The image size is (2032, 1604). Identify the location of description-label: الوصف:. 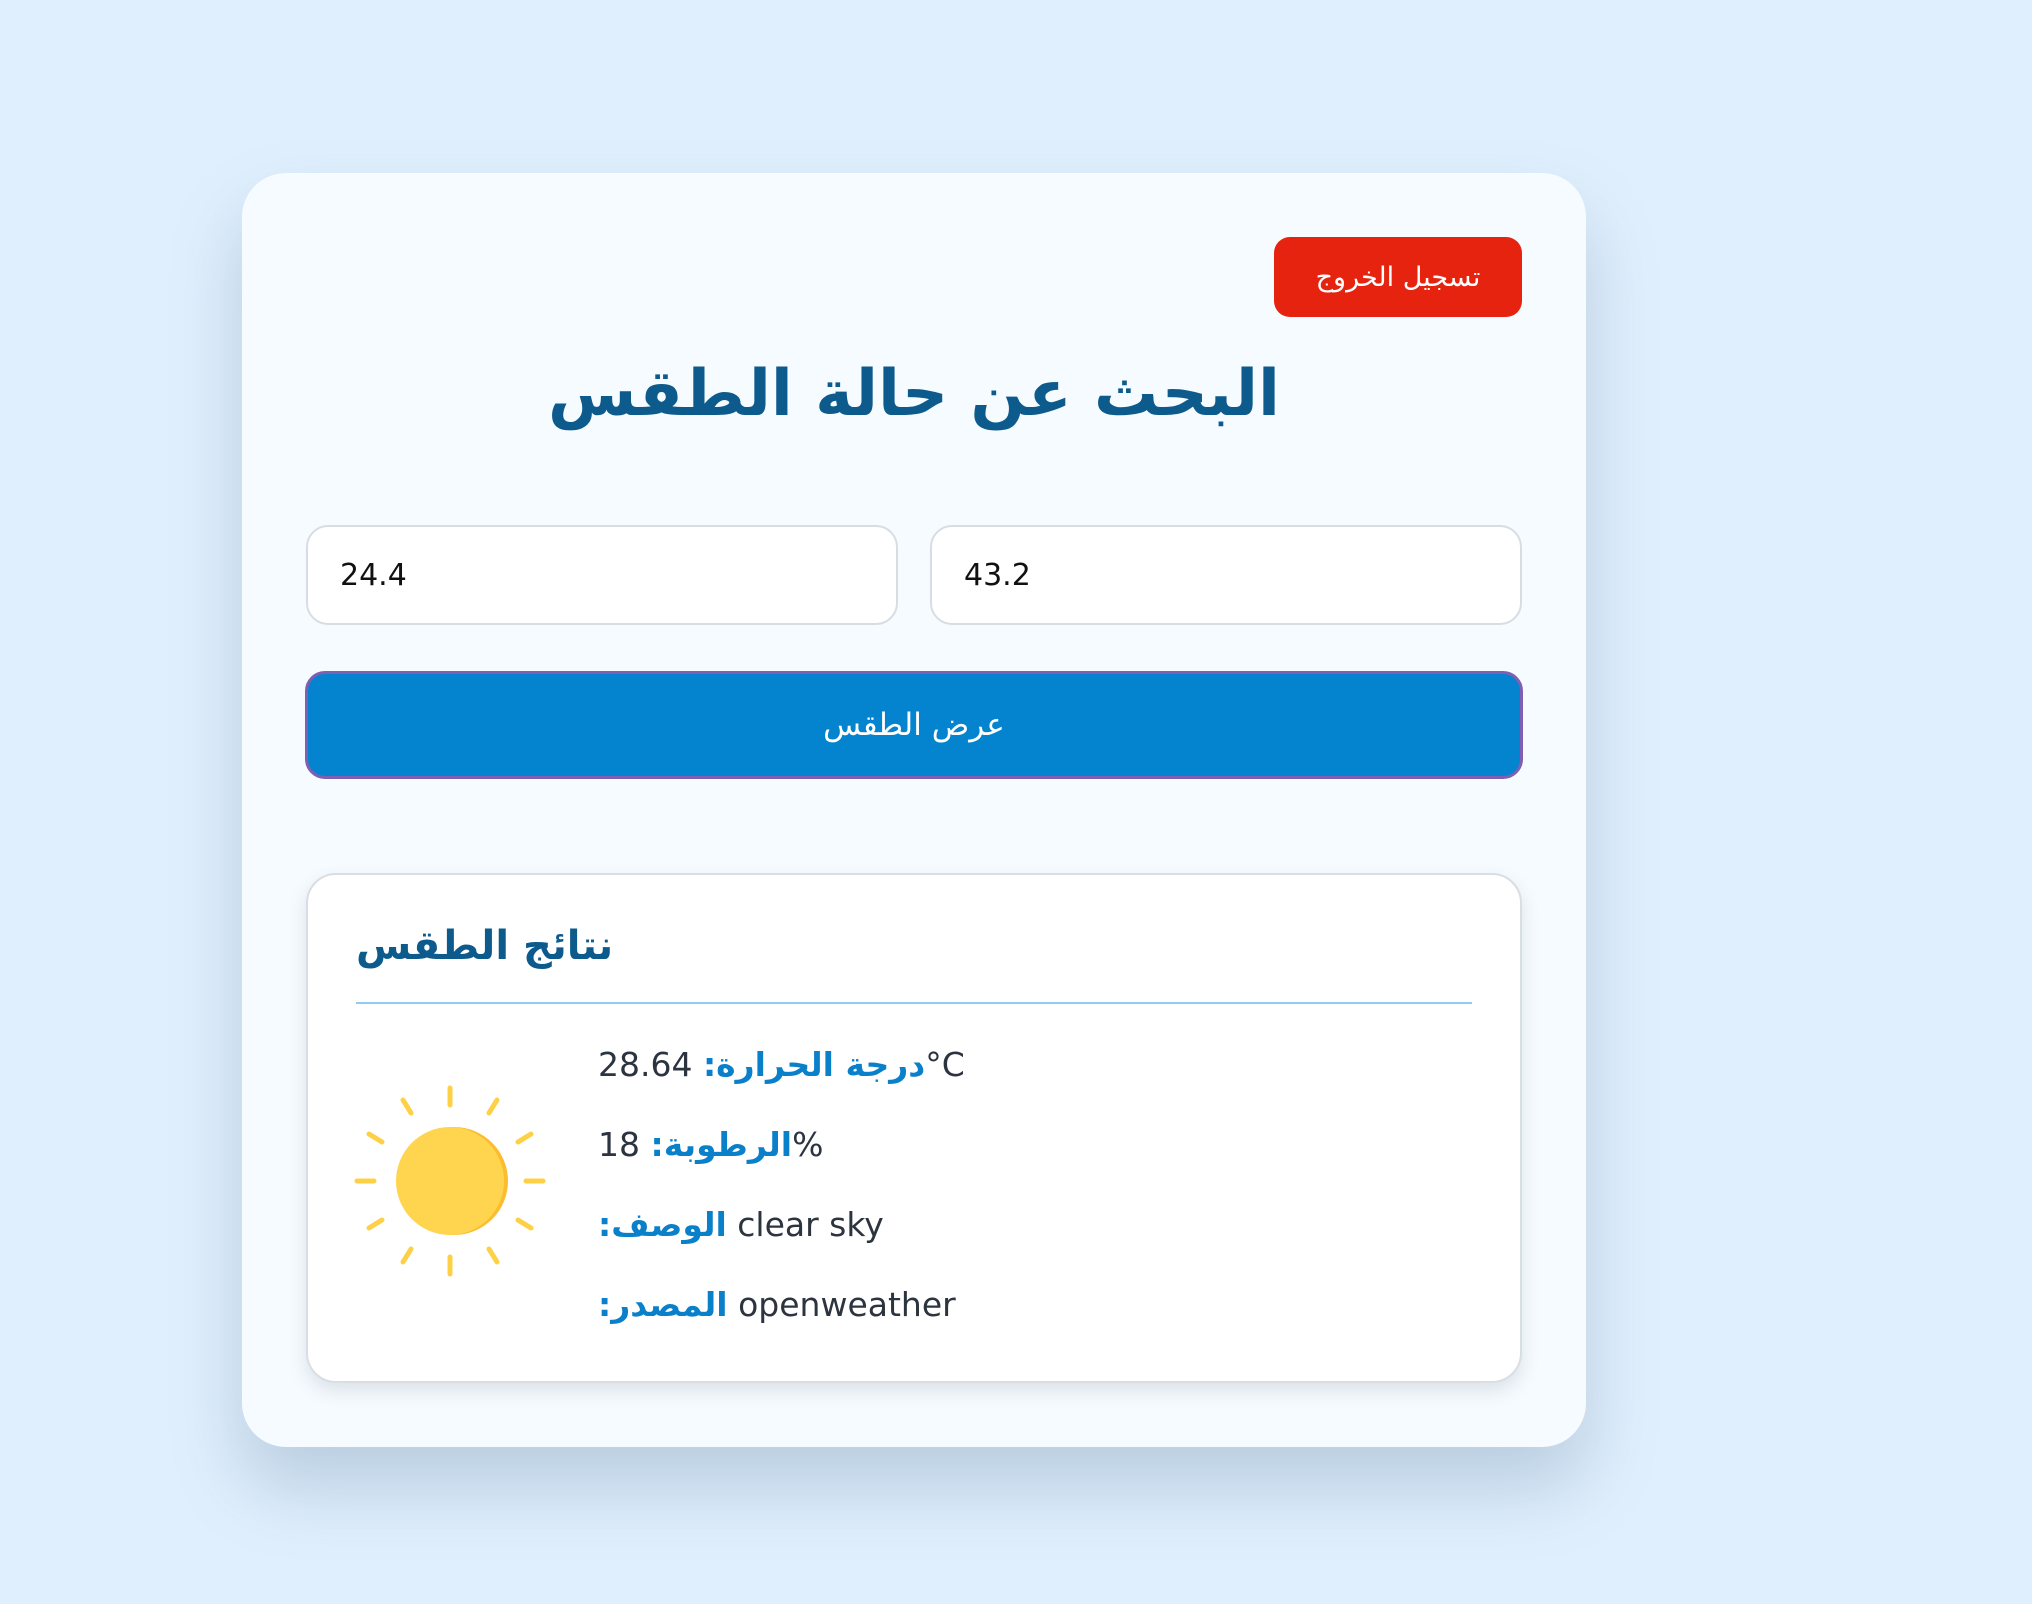
(662, 1224).